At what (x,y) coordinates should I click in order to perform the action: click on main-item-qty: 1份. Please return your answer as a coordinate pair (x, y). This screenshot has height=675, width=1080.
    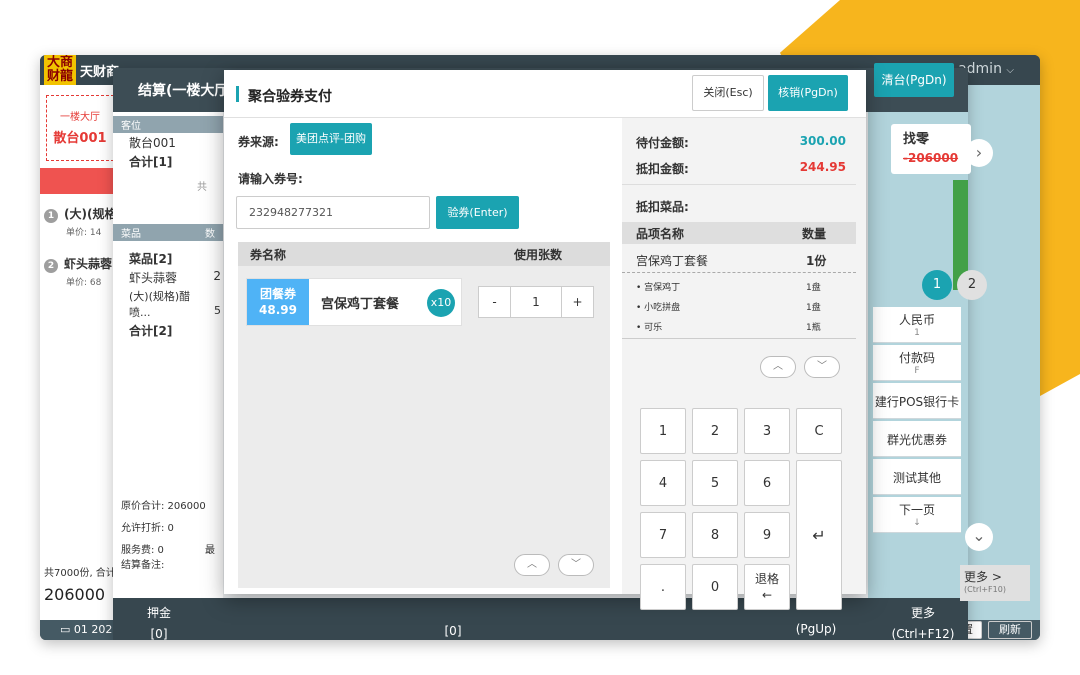
    Looking at the image, I should click on (816, 261).